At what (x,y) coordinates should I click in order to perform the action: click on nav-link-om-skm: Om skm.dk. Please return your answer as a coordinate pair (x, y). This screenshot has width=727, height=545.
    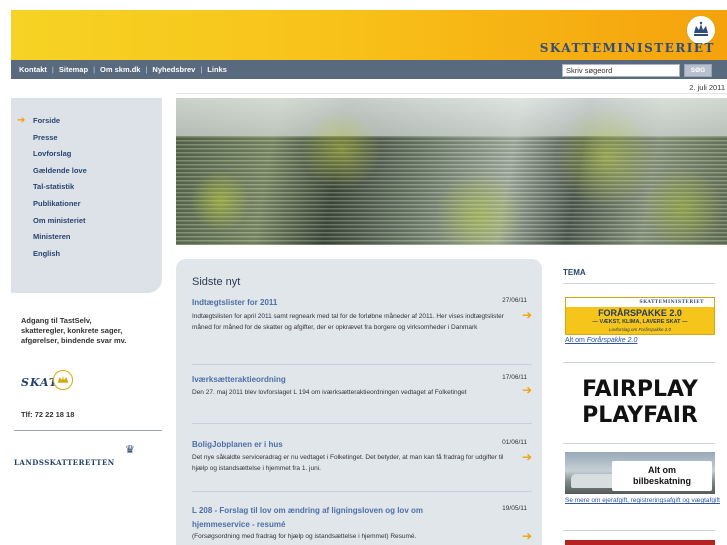
    Looking at the image, I should click on (120, 69).